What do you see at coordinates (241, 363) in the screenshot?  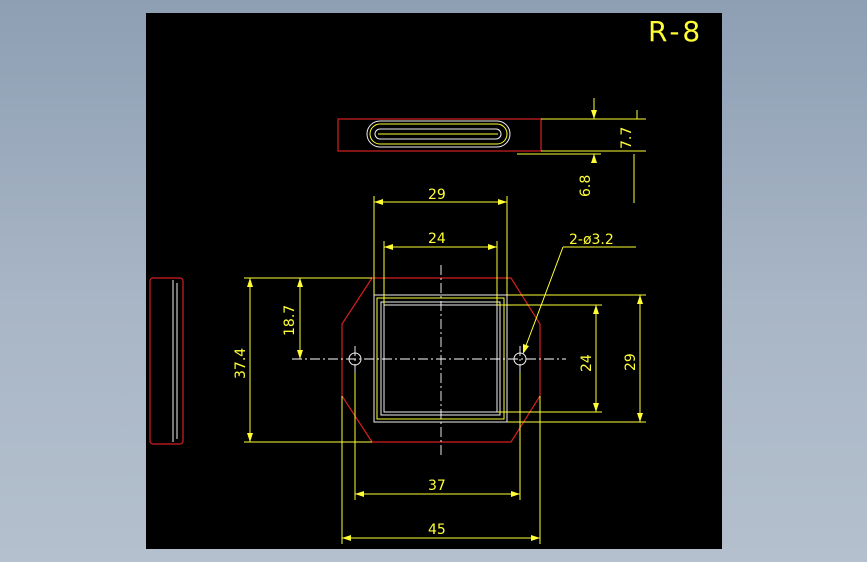 I see `dim-37-4: 37.4` at bounding box center [241, 363].